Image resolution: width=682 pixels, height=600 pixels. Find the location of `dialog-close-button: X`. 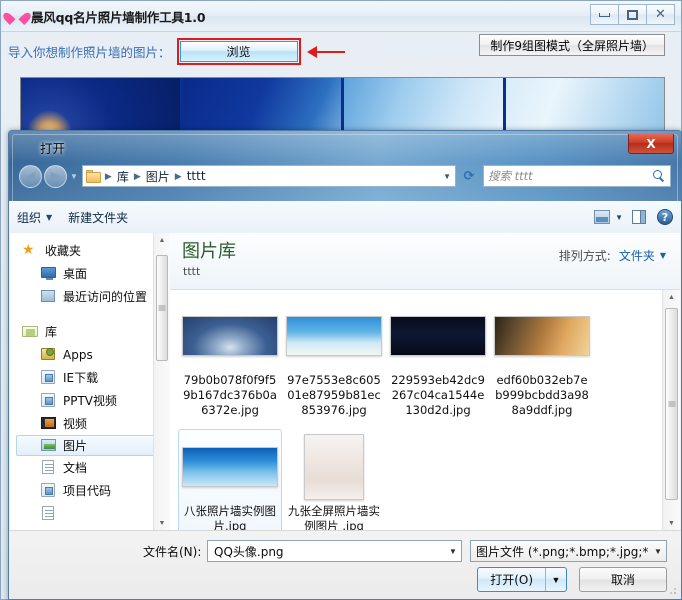

dialog-close-button: X is located at coordinates (651, 144).